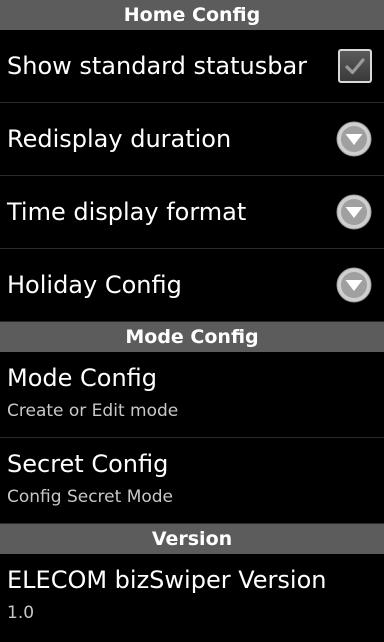  I want to click on pref-title: Show standard statusbar, so click(157, 66).